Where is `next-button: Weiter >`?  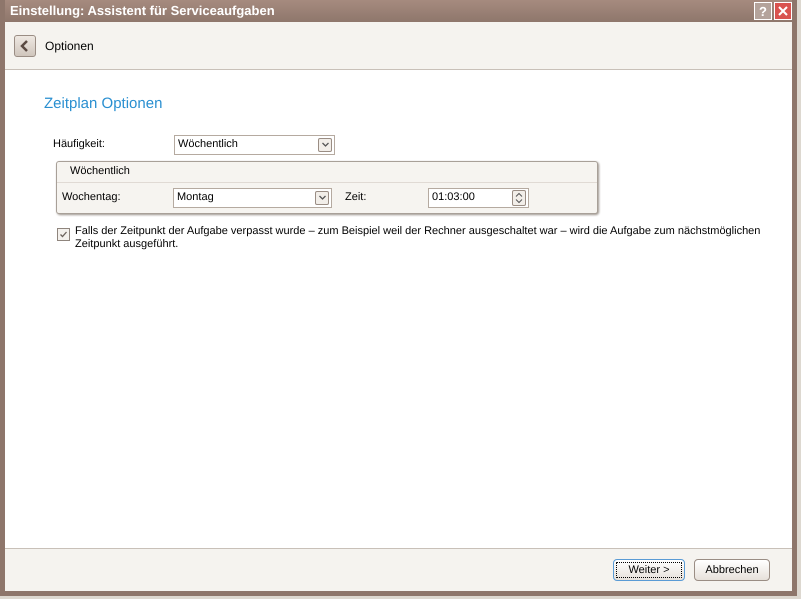
next-button: Weiter > is located at coordinates (649, 570).